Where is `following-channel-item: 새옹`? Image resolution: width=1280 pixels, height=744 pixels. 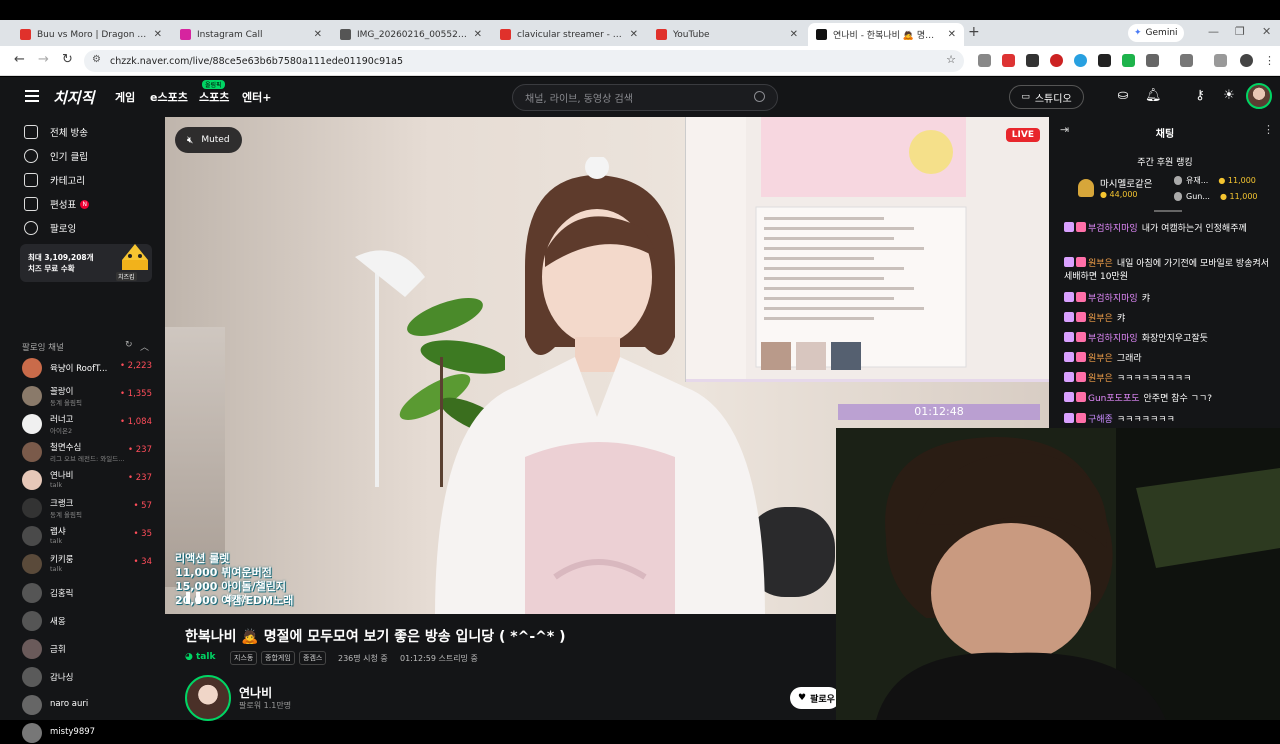 following-channel-item: 새옹 is located at coordinates (87, 621).